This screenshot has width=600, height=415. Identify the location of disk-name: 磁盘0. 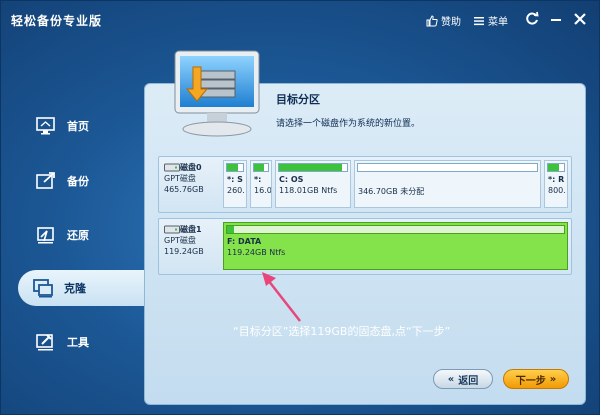
(191, 167).